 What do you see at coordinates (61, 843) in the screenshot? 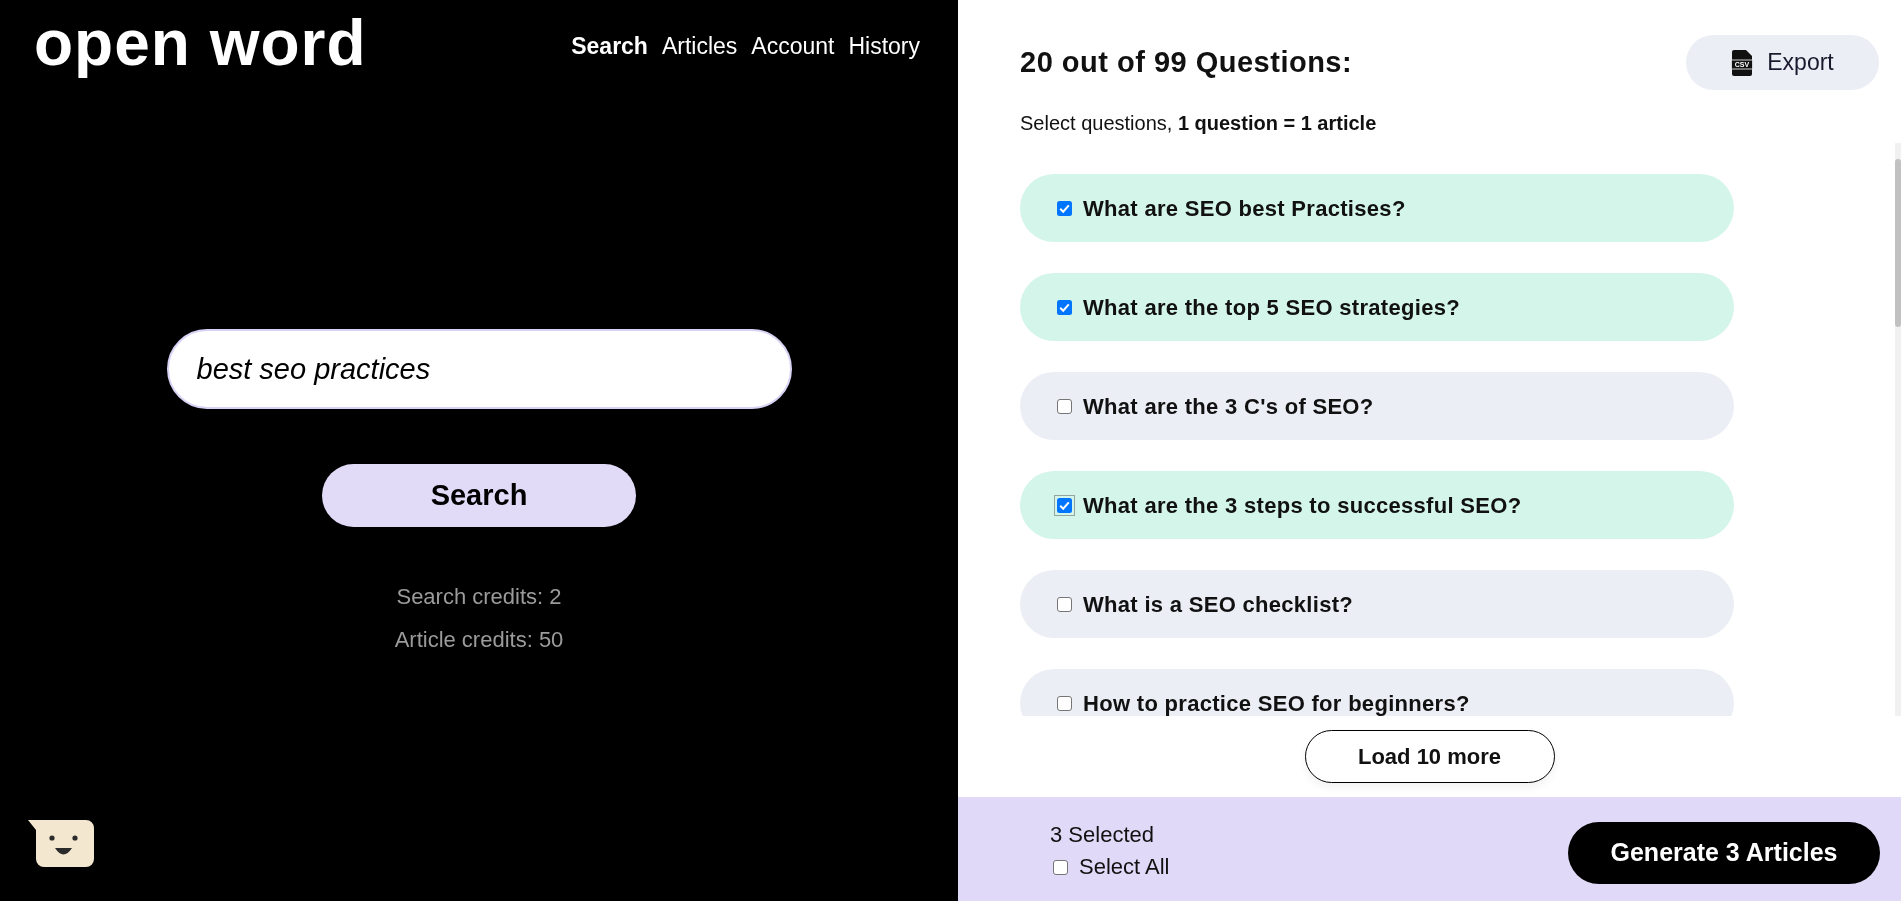
I see `chat-face-icon` at bounding box center [61, 843].